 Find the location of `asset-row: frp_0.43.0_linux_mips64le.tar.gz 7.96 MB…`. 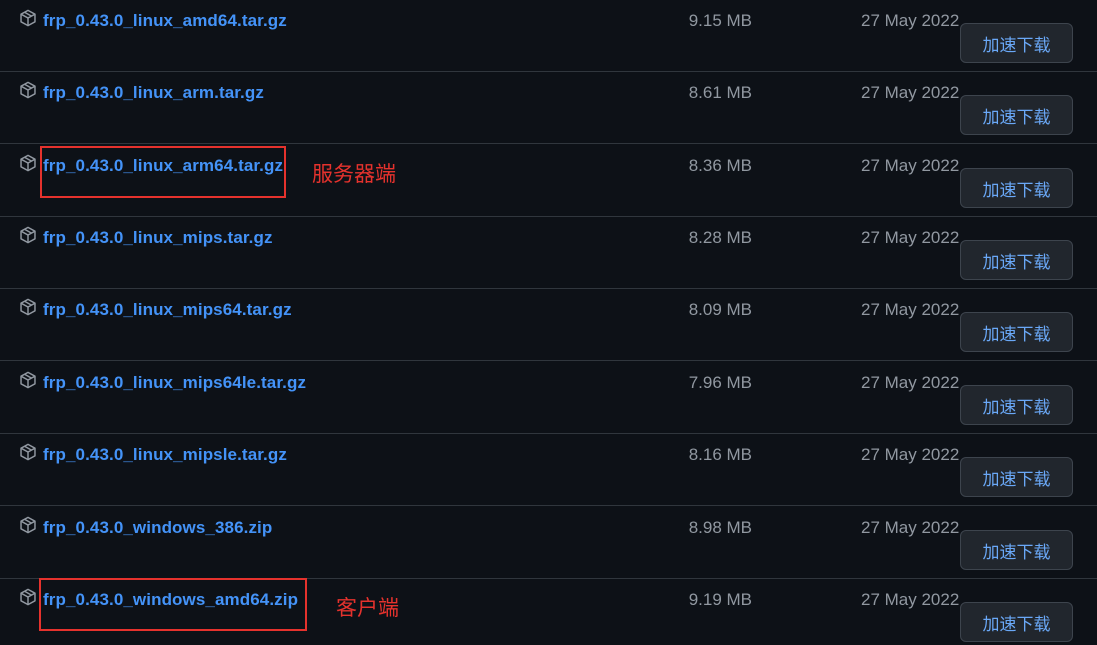

asset-row: frp_0.43.0_linux_mips64le.tar.gz 7.96 MB… is located at coordinates (548, 398).